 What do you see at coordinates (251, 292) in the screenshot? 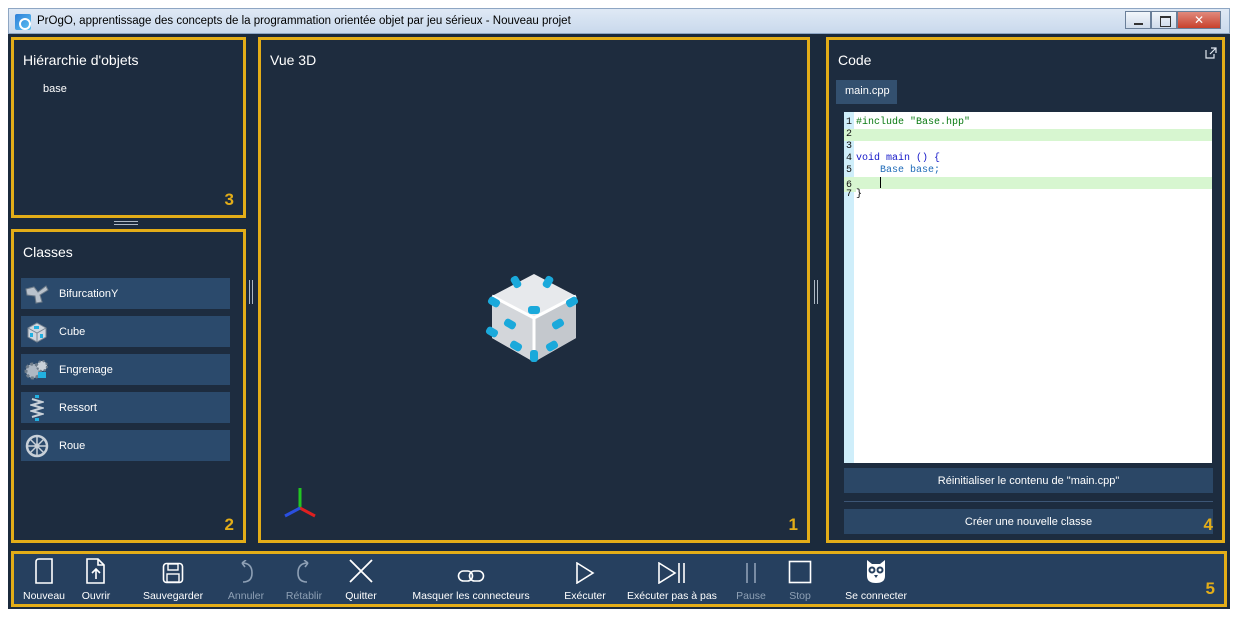
I see `left-splitter-handle` at bounding box center [251, 292].